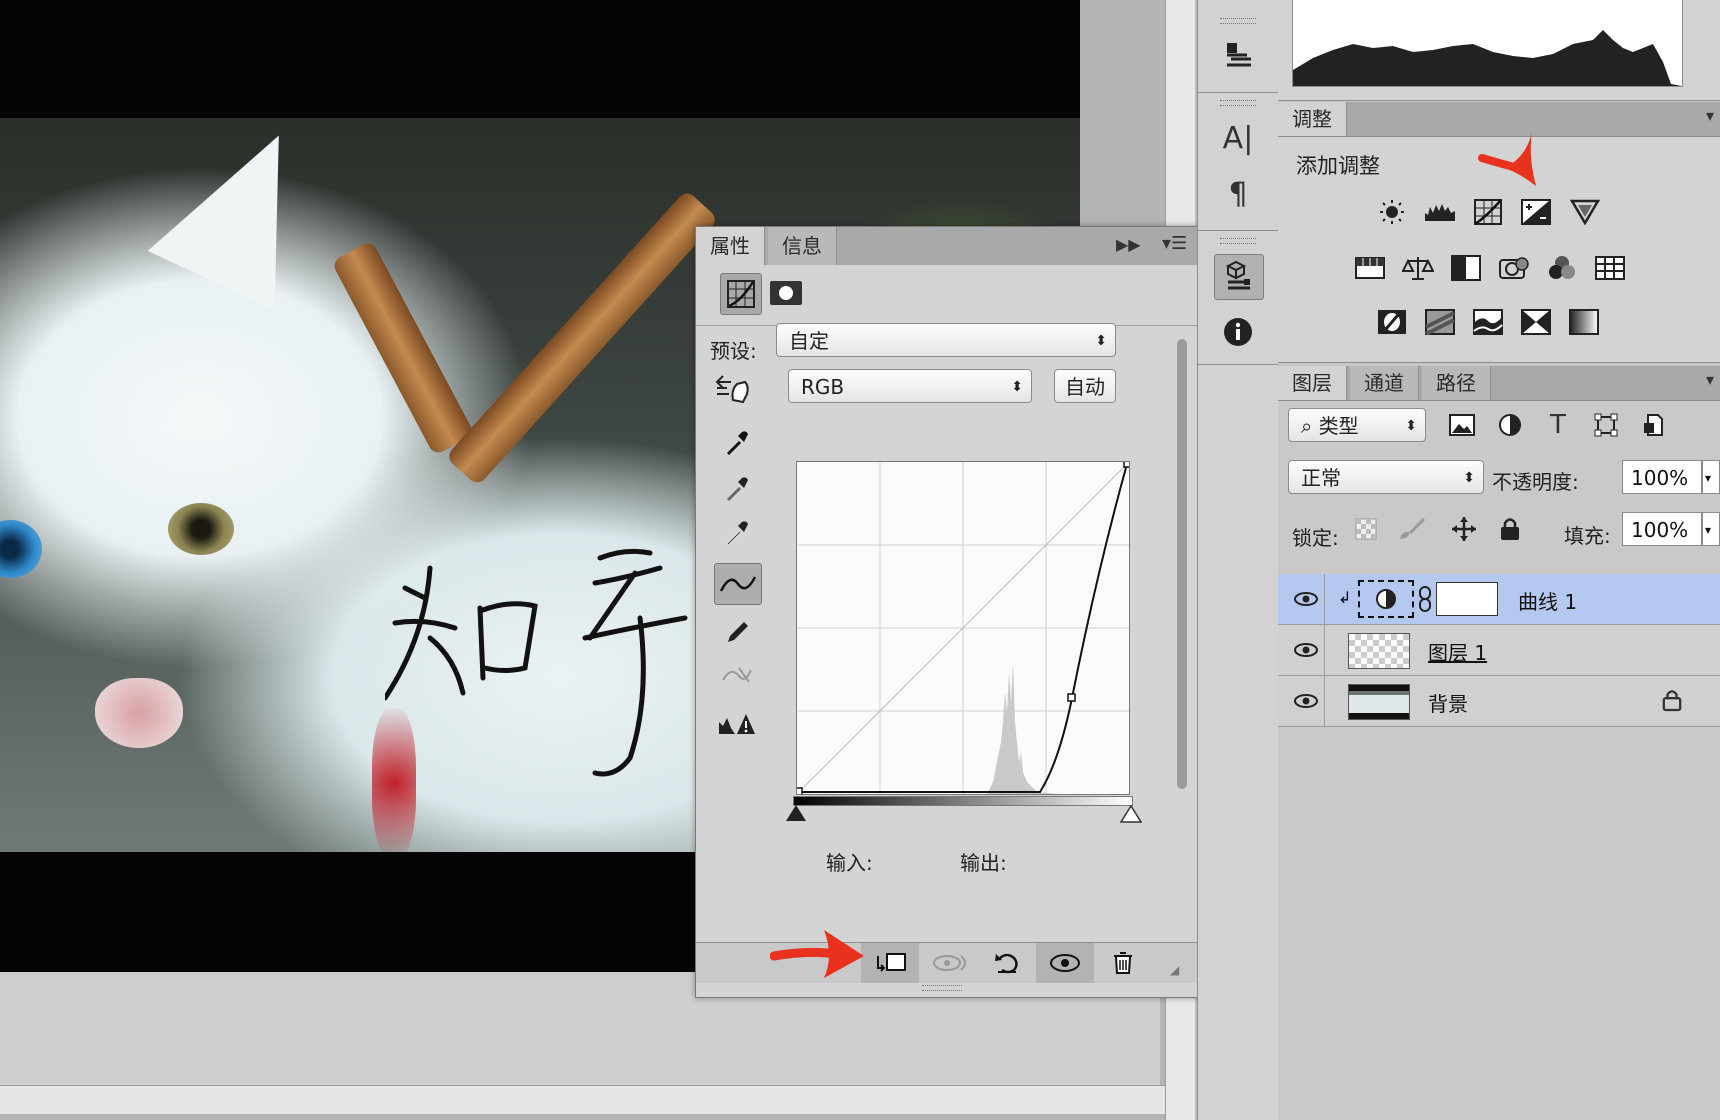 This screenshot has height=1120, width=1720. Describe the element at coordinates (1338, 166) in the screenshot. I see `add-adjustment-title: 添加调整` at that location.